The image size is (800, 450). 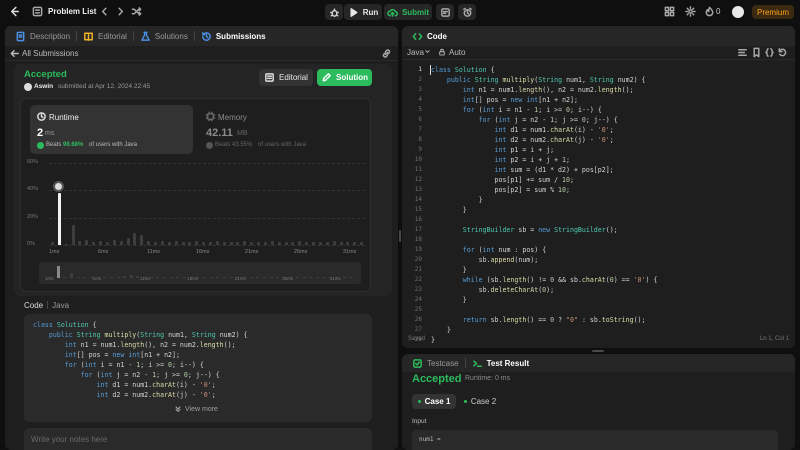 I want to click on format-lines-icon, so click(x=742, y=52).